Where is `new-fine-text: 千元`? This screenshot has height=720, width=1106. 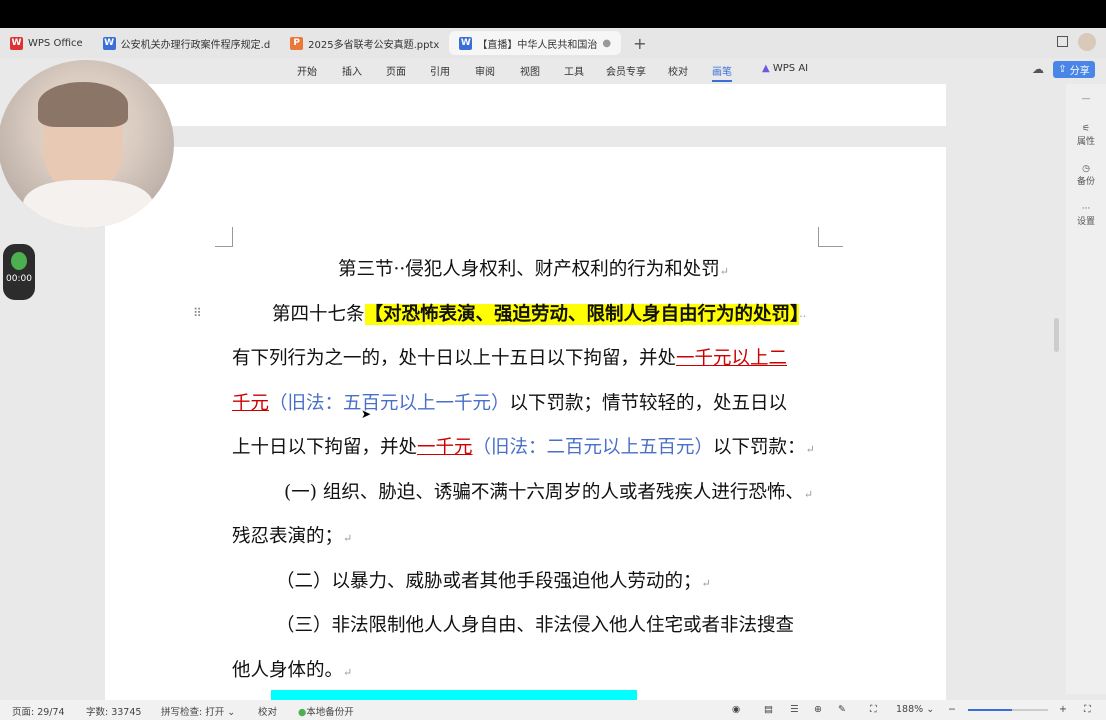
new-fine-text: 千元 is located at coordinates (251, 403).